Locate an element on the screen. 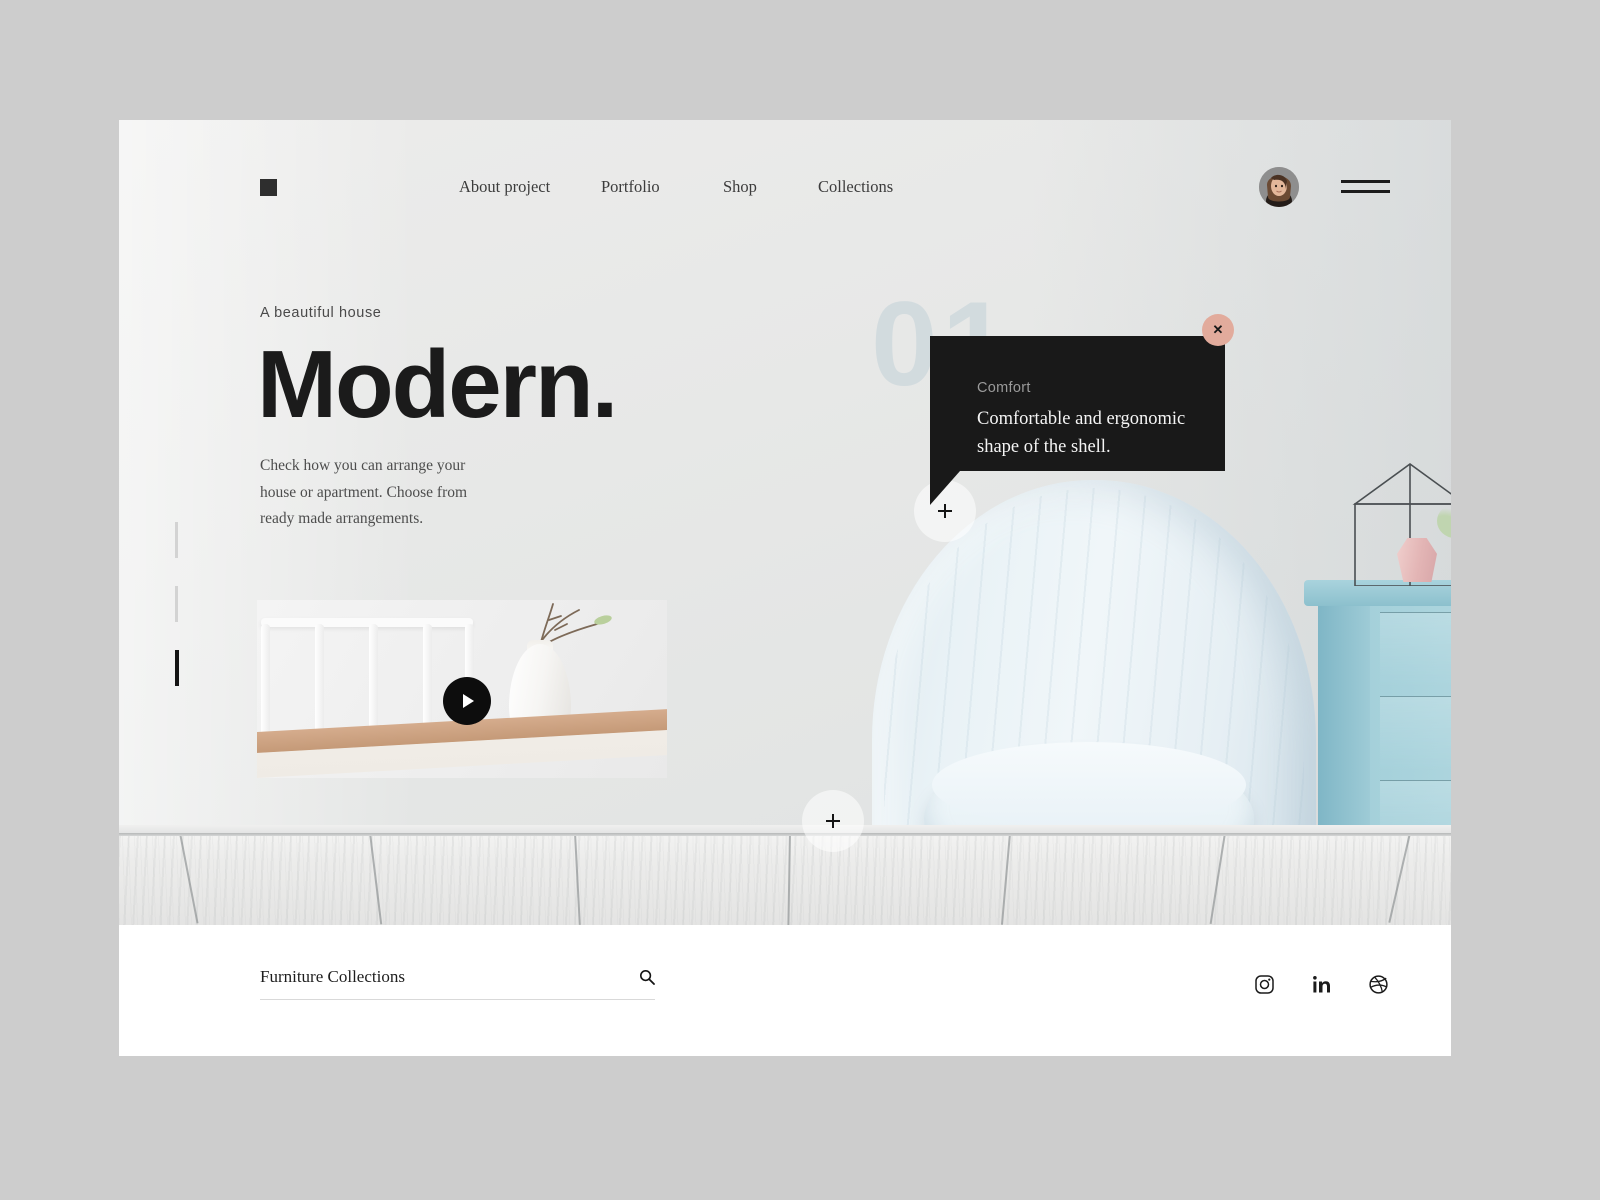 The image size is (1600, 1200). slide-indicator is located at coordinates (177, 618).